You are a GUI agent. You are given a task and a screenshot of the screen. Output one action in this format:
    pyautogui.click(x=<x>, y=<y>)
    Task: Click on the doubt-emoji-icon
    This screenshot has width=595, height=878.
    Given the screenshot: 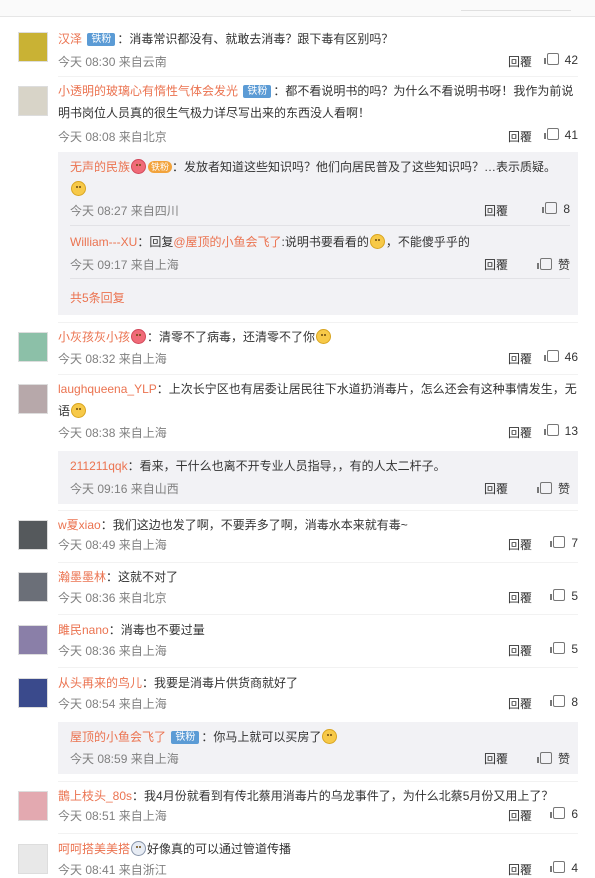 What is the action you would take?
    pyautogui.click(x=78, y=188)
    